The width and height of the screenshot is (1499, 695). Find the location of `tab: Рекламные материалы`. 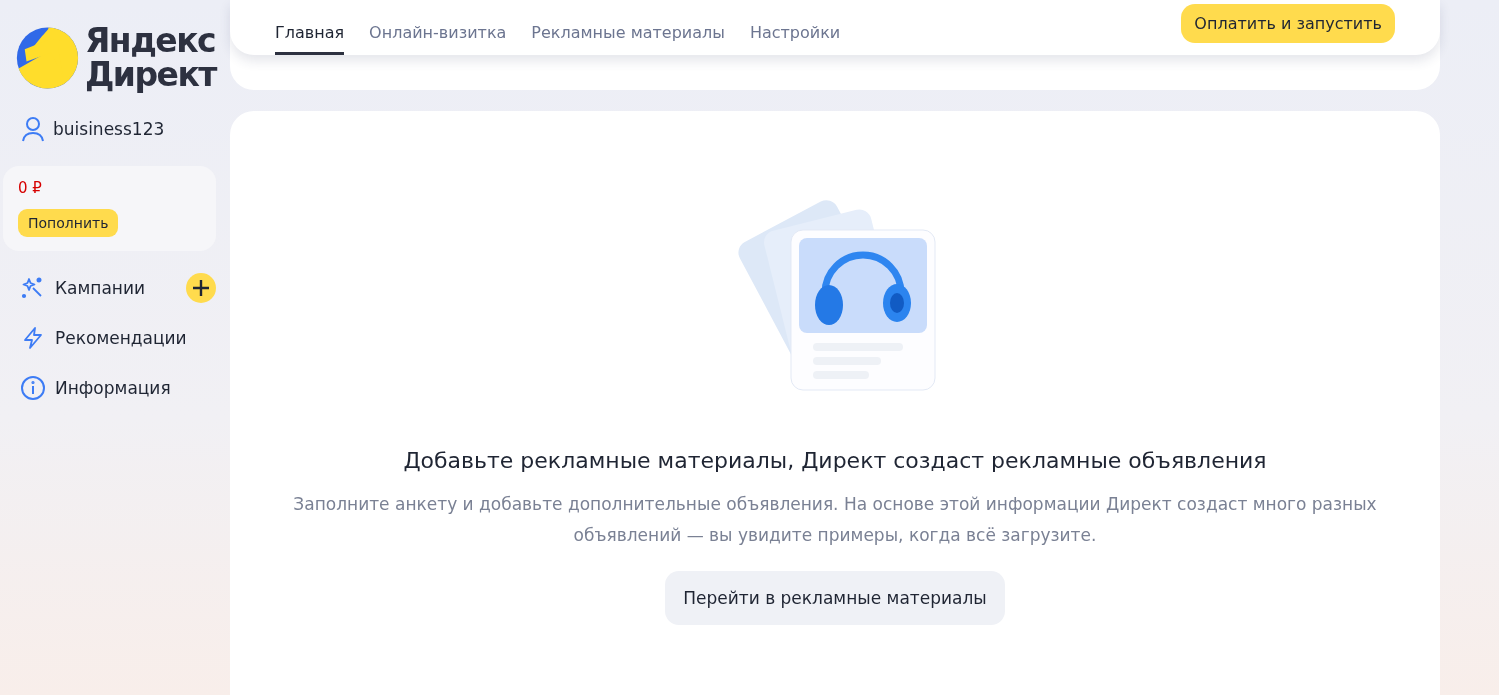

tab: Рекламные материалы is located at coordinates (628, 27).